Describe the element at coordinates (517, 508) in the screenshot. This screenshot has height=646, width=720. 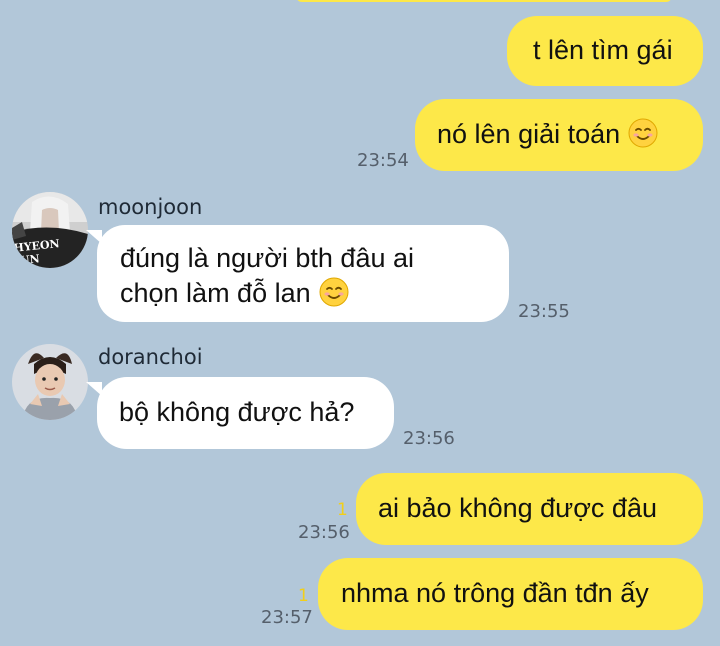
I see `message-text: ai bảo không được đâu` at that location.